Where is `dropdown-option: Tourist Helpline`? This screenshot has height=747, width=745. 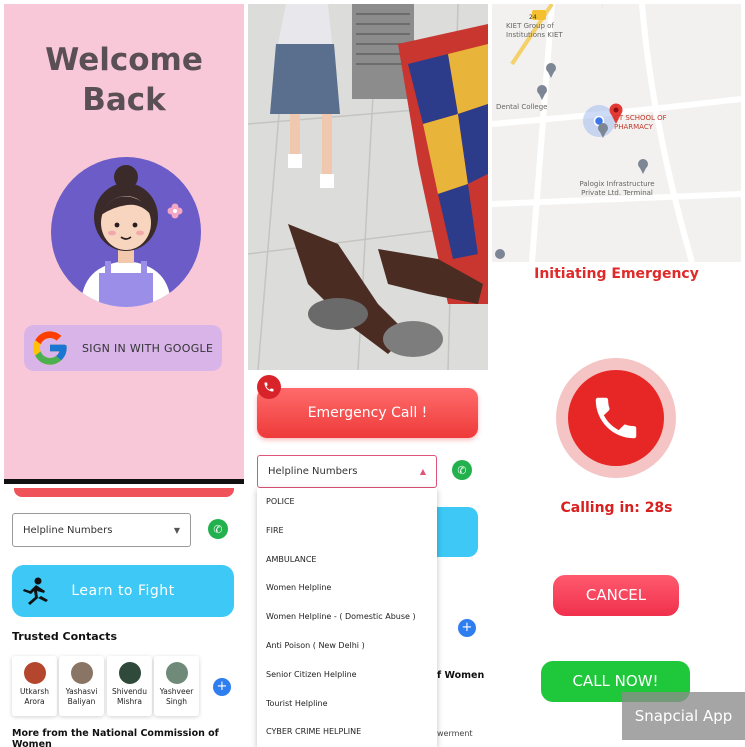 dropdown-option: Tourist Helpline is located at coordinates (347, 704).